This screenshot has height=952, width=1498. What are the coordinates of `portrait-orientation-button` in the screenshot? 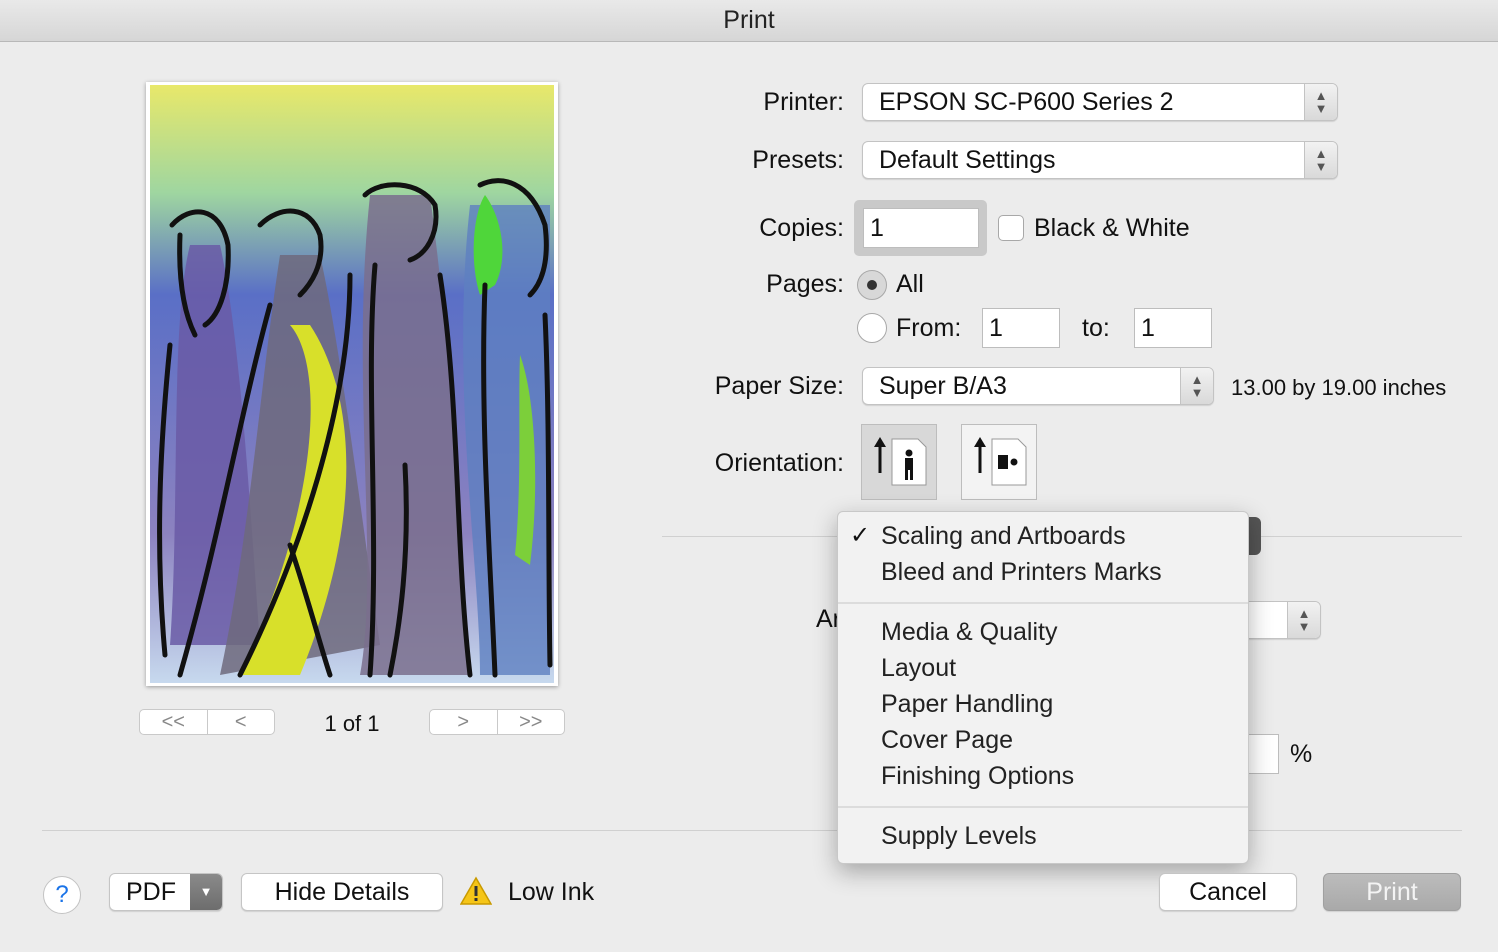 It's located at (899, 462).